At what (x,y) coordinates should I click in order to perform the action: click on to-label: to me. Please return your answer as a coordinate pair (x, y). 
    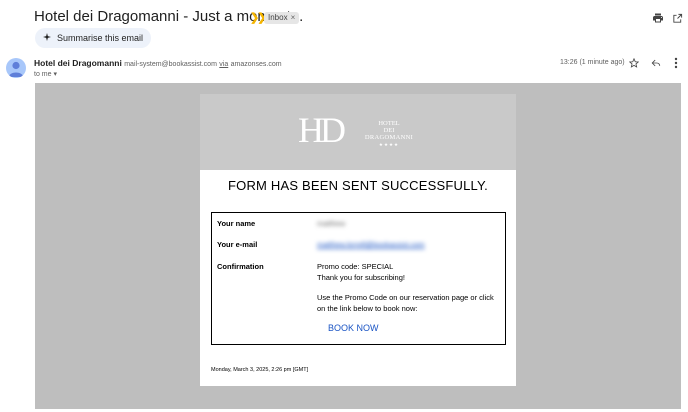
    Looking at the image, I should click on (43, 74).